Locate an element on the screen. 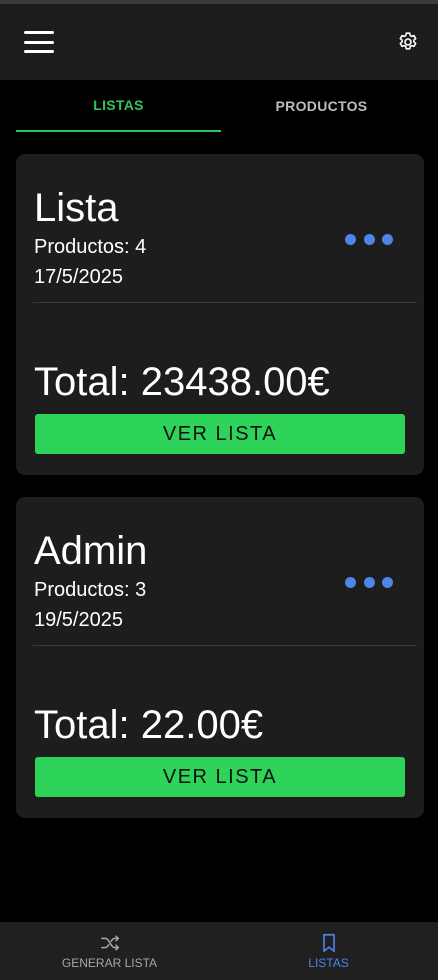  shuffle-icon is located at coordinates (109, 943).